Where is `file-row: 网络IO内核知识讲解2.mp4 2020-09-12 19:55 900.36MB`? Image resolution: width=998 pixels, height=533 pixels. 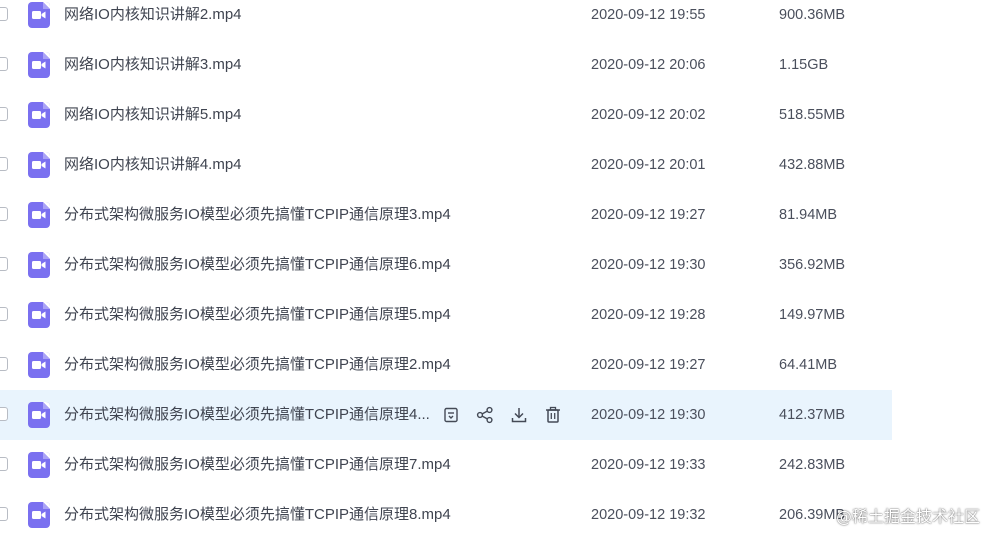 file-row: 网络IO内核知识讲解2.mp4 2020-09-12 19:55 900.36MB is located at coordinates (446, 20).